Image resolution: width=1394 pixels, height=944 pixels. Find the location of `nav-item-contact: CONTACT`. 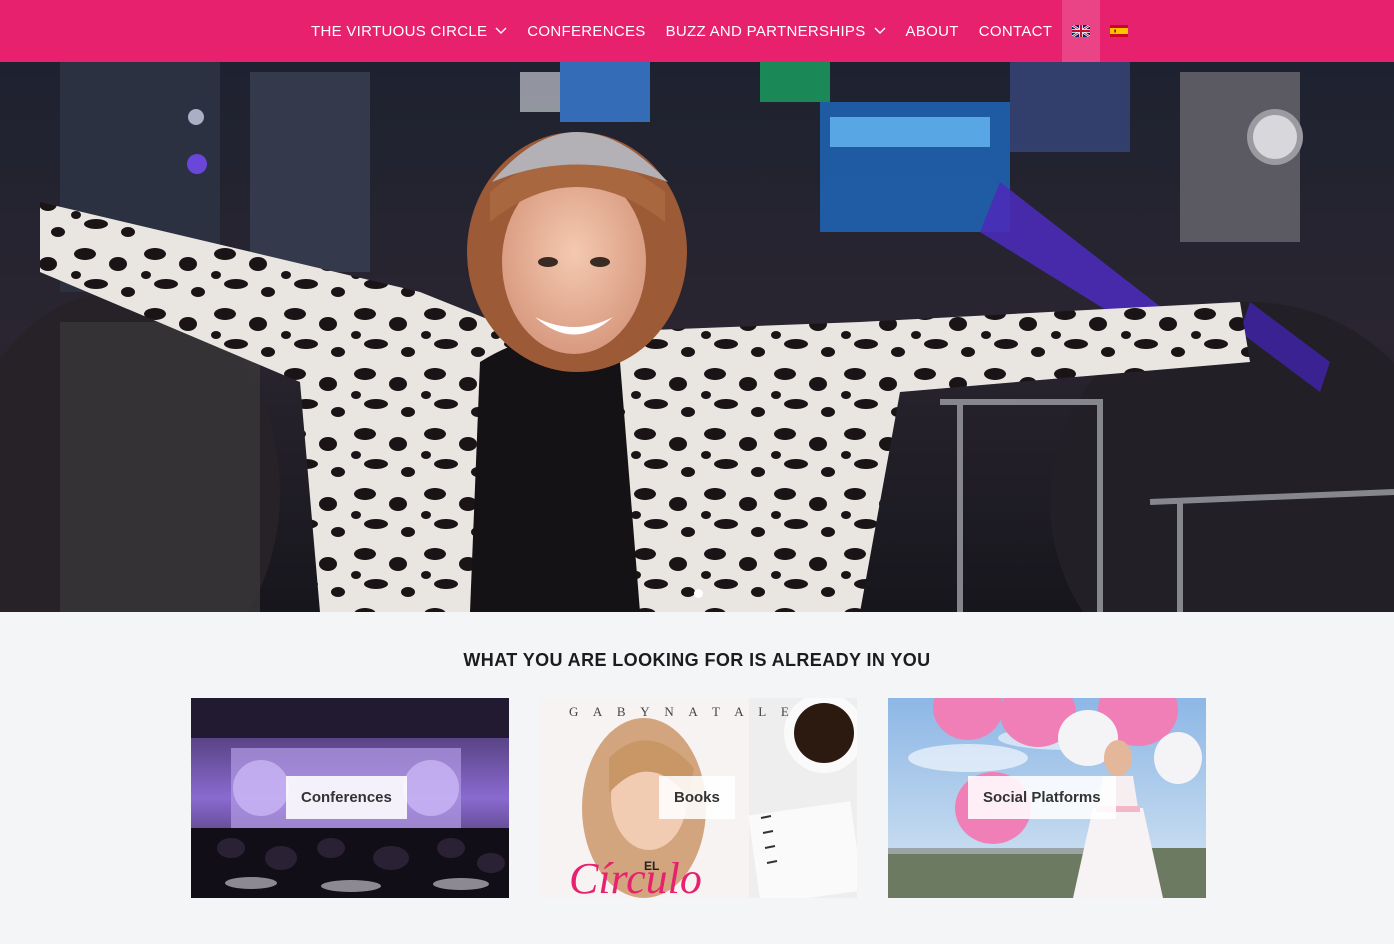

nav-item-contact: CONTACT is located at coordinates (1015, 31).